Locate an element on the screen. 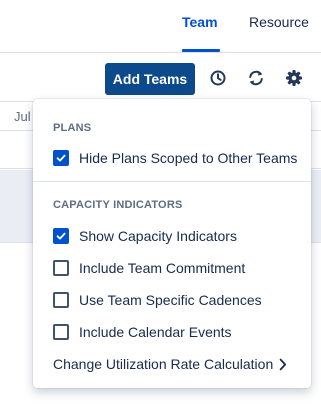 This screenshot has height=406, width=321. history-icon is located at coordinates (218, 78).